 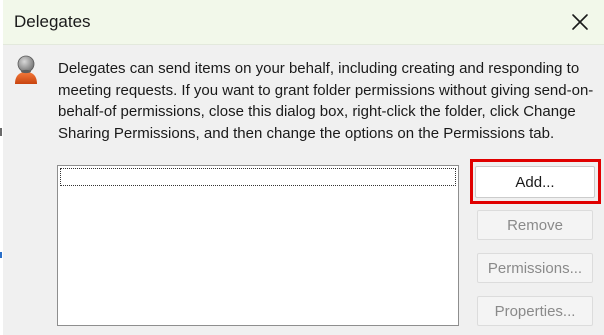 I want to click on delegate-user-icon, so click(x=26, y=69).